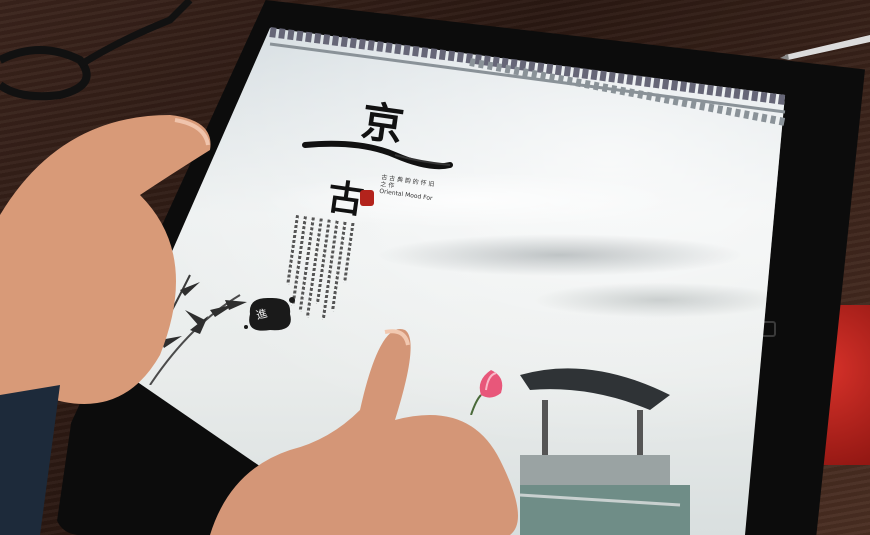 Image resolution: width=870 pixels, height=535 pixels. Describe the element at coordinates (382, 123) in the screenshot. I see `title-char-jing: 京` at that location.